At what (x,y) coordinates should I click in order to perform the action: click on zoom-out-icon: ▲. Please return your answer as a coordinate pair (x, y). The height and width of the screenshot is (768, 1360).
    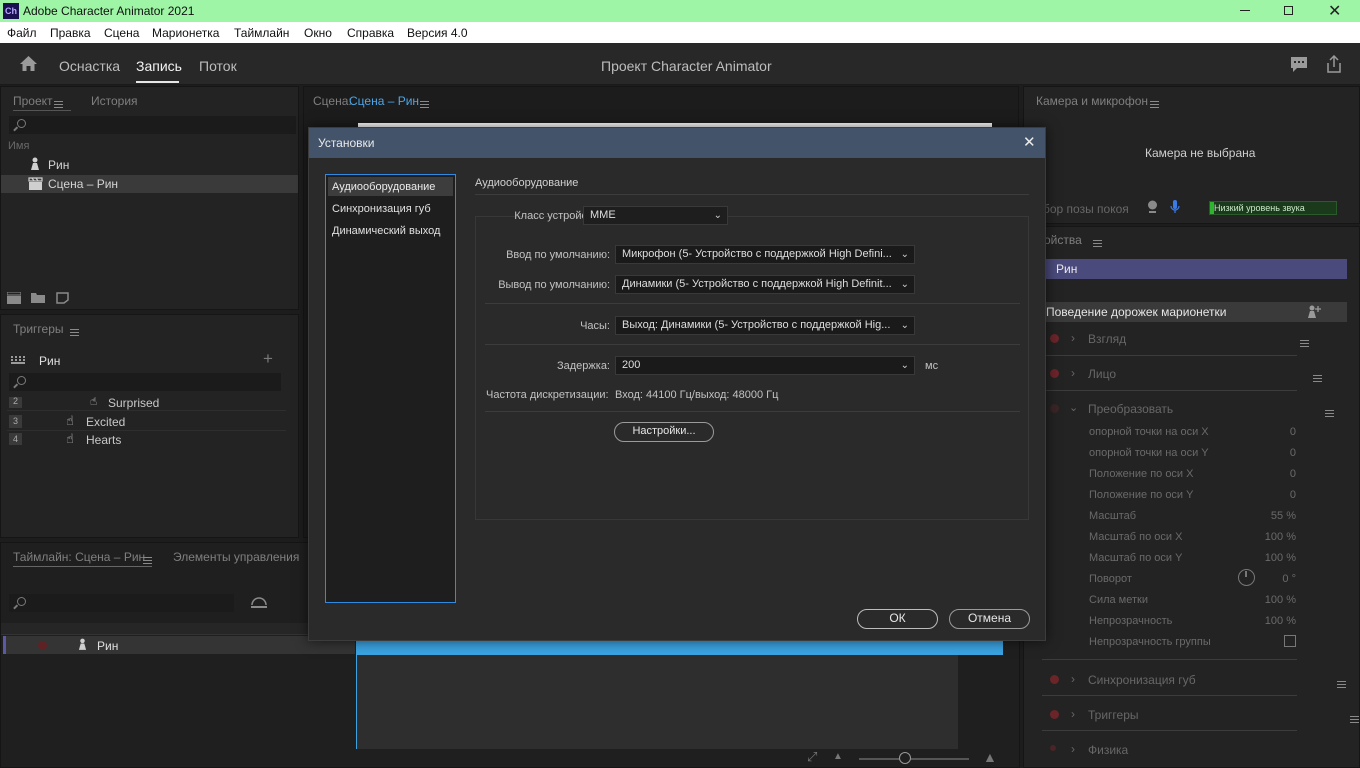
    Looking at the image, I should click on (838, 756).